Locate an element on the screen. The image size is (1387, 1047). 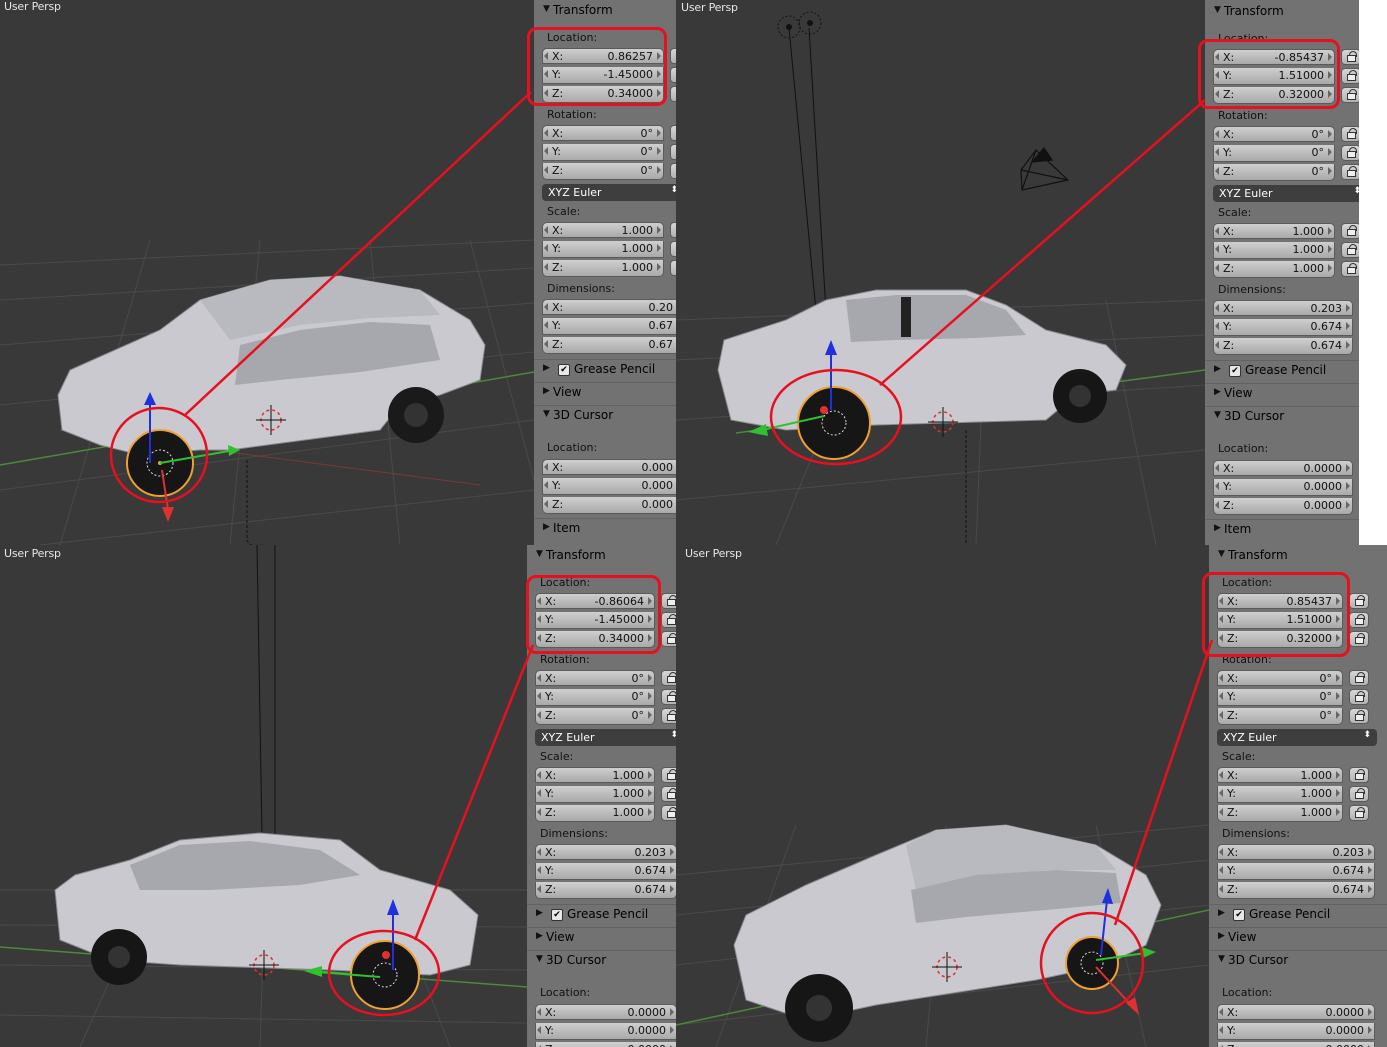
location-y-field: Y: 1.51000 is located at coordinates (1274, 76).